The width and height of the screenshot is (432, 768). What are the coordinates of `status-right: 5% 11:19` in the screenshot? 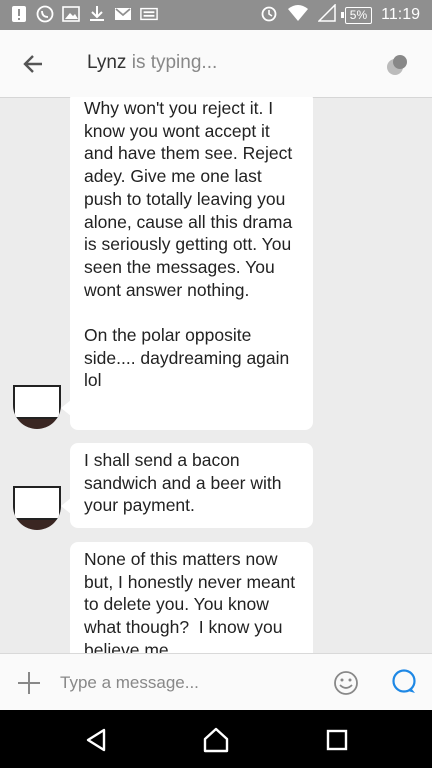 It's located at (340, 15).